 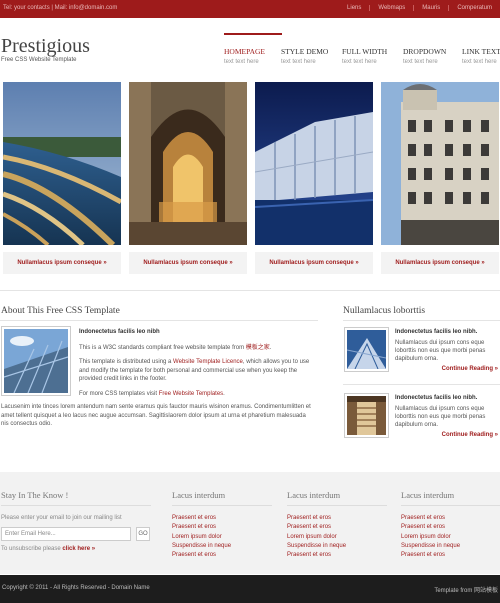 I want to click on unsubscribe-text: To unsubscribe please click here », so click(x=48, y=549).